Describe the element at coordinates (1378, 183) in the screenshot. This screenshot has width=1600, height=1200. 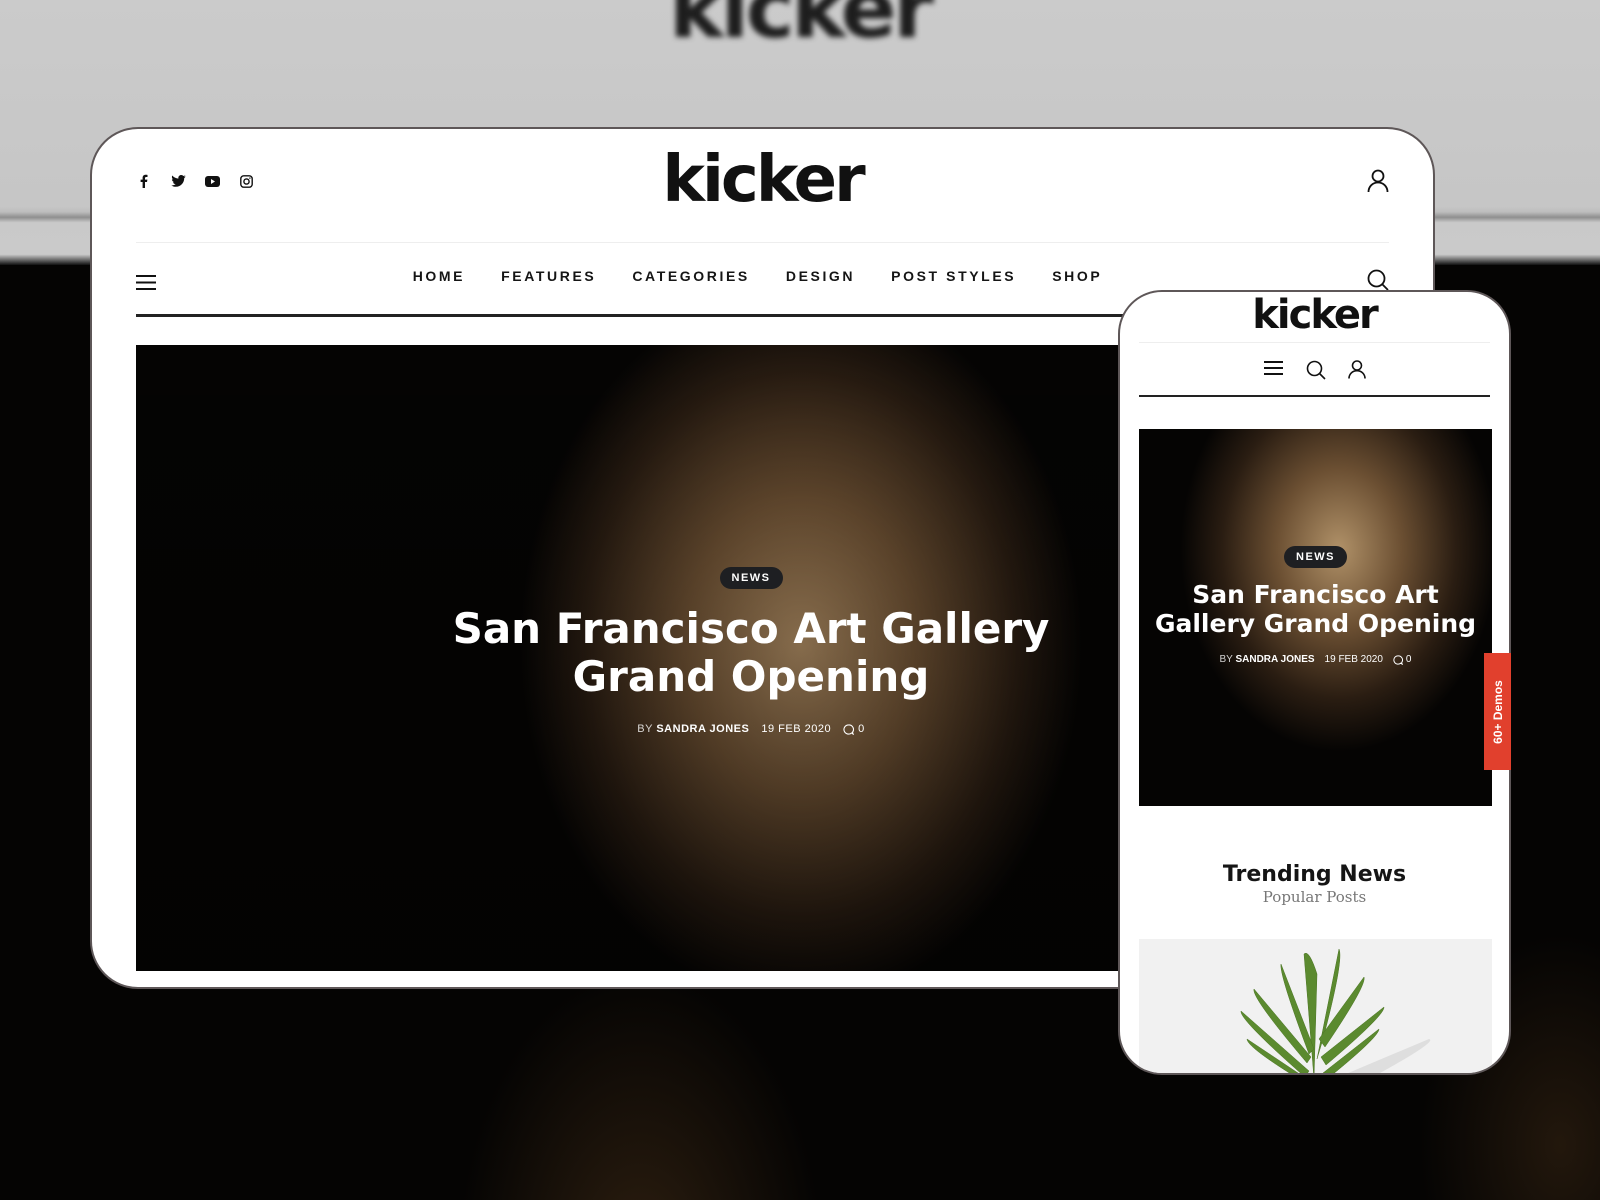
I see `user-account-icon` at that location.